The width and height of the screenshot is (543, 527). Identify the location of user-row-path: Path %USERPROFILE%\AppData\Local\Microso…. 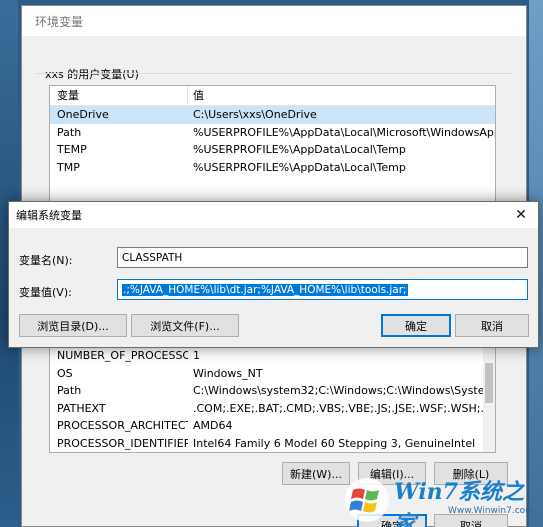
(272, 133).